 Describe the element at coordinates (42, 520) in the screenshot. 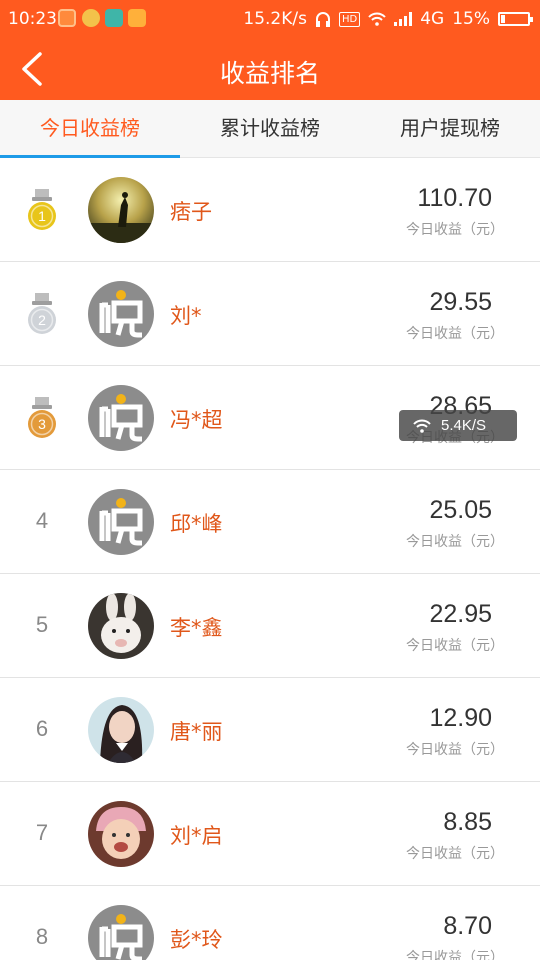

I see `rank-number: 4` at that location.